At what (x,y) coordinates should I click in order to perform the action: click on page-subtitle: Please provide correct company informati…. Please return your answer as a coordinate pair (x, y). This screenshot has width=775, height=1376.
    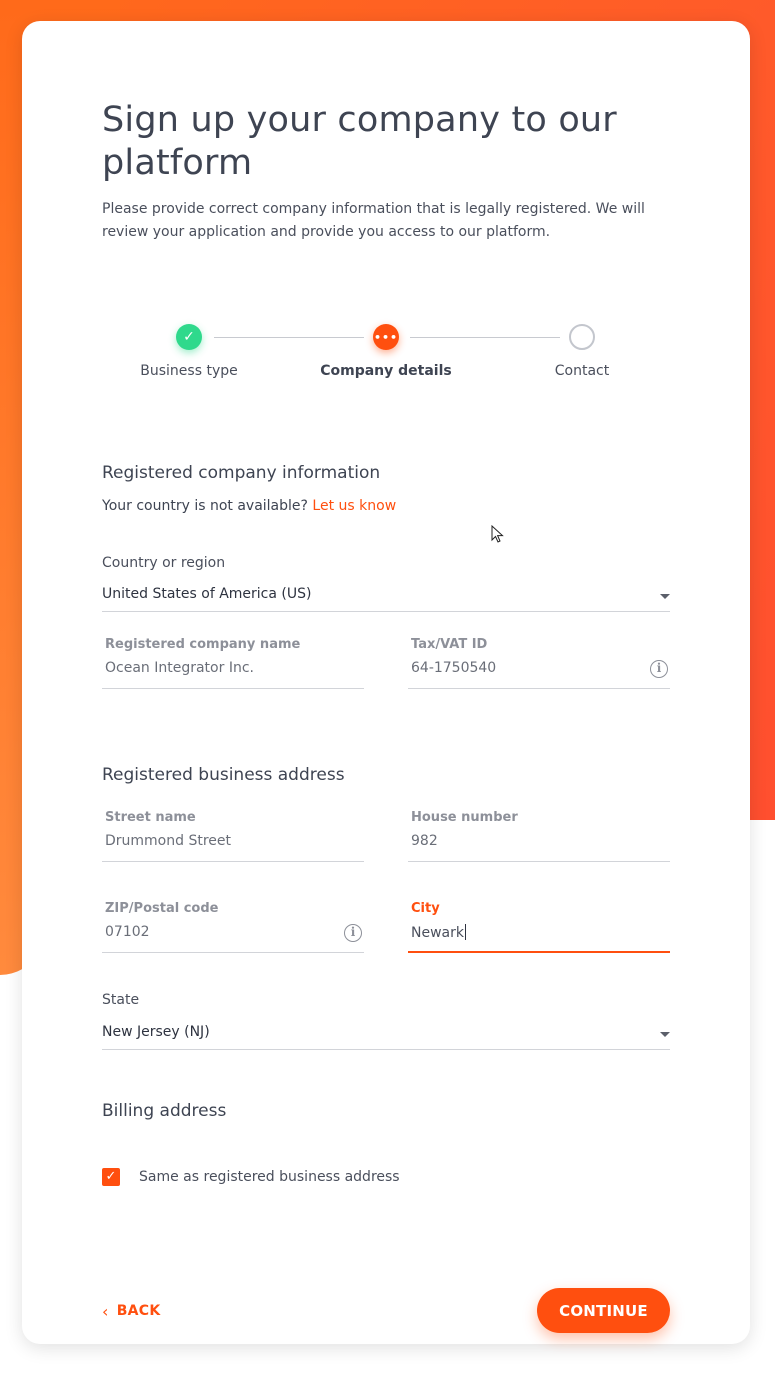
    Looking at the image, I should click on (373, 220).